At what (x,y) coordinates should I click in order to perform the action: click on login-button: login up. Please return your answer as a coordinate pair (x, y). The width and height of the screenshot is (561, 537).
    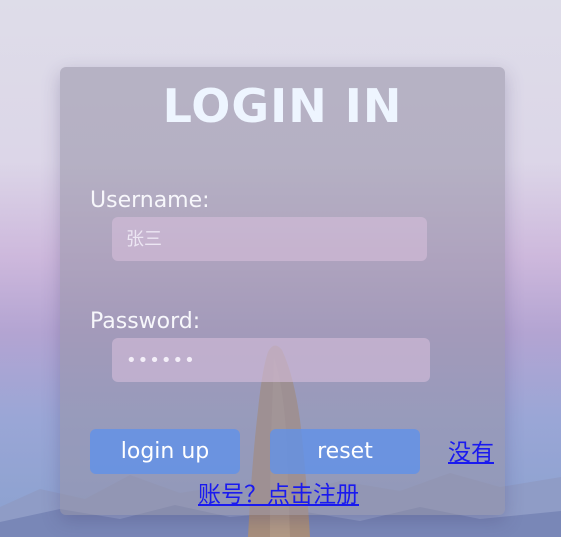
    Looking at the image, I should click on (165, 451).